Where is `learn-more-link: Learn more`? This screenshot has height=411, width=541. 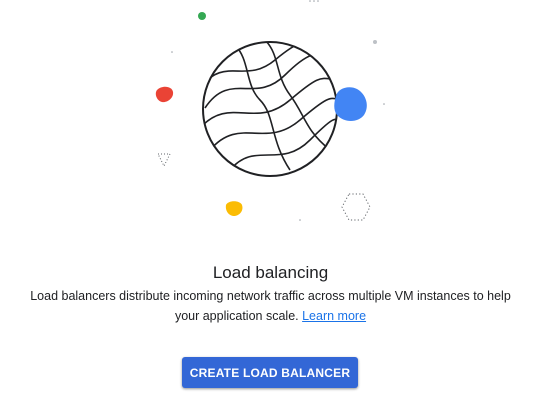
learn-more-link: Learn more is located at coordinates (334, 316).